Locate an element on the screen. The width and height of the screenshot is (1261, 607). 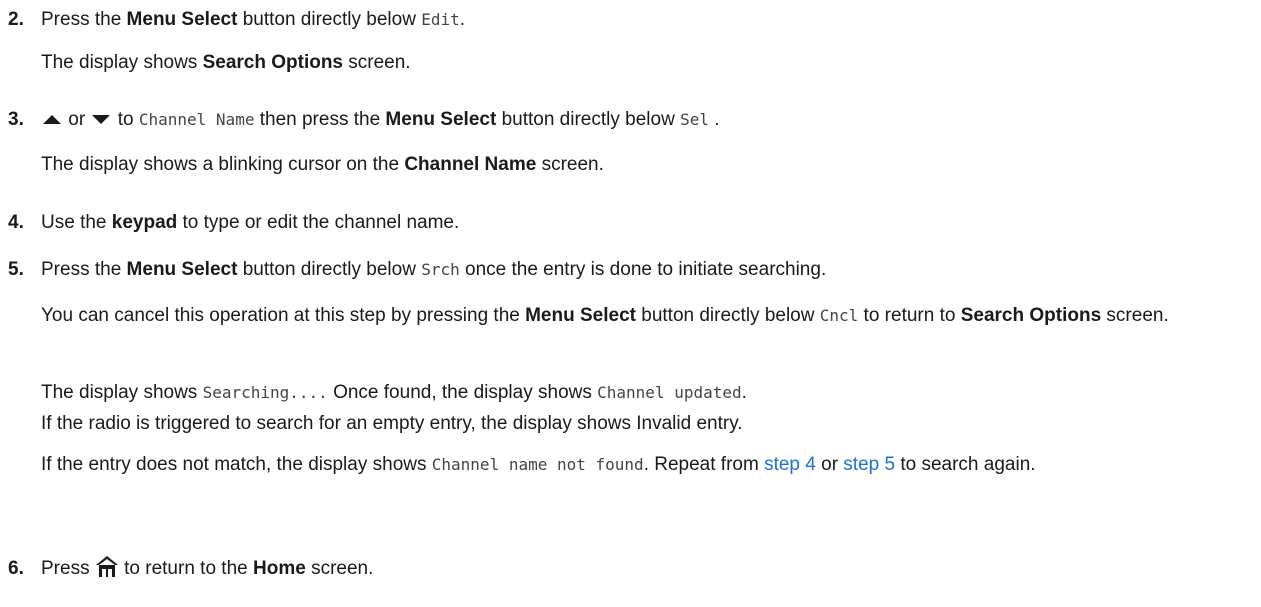
step-2-result: The display shows Search Options screen. is located at coordinates (226, 62).